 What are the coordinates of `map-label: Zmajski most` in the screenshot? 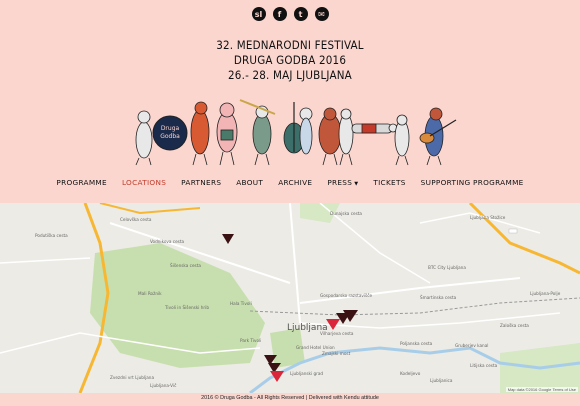 It's located at (336, 353).